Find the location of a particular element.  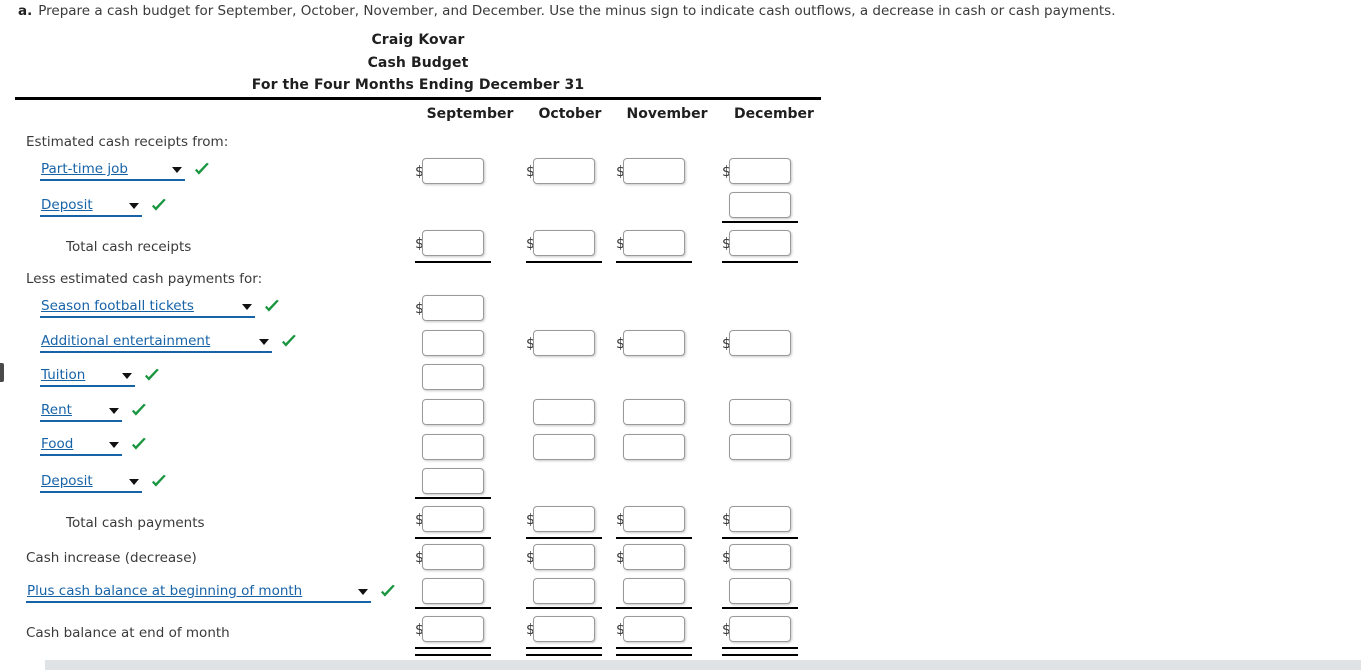

amount-input-september-r8 is located at coordinates (453, 412).